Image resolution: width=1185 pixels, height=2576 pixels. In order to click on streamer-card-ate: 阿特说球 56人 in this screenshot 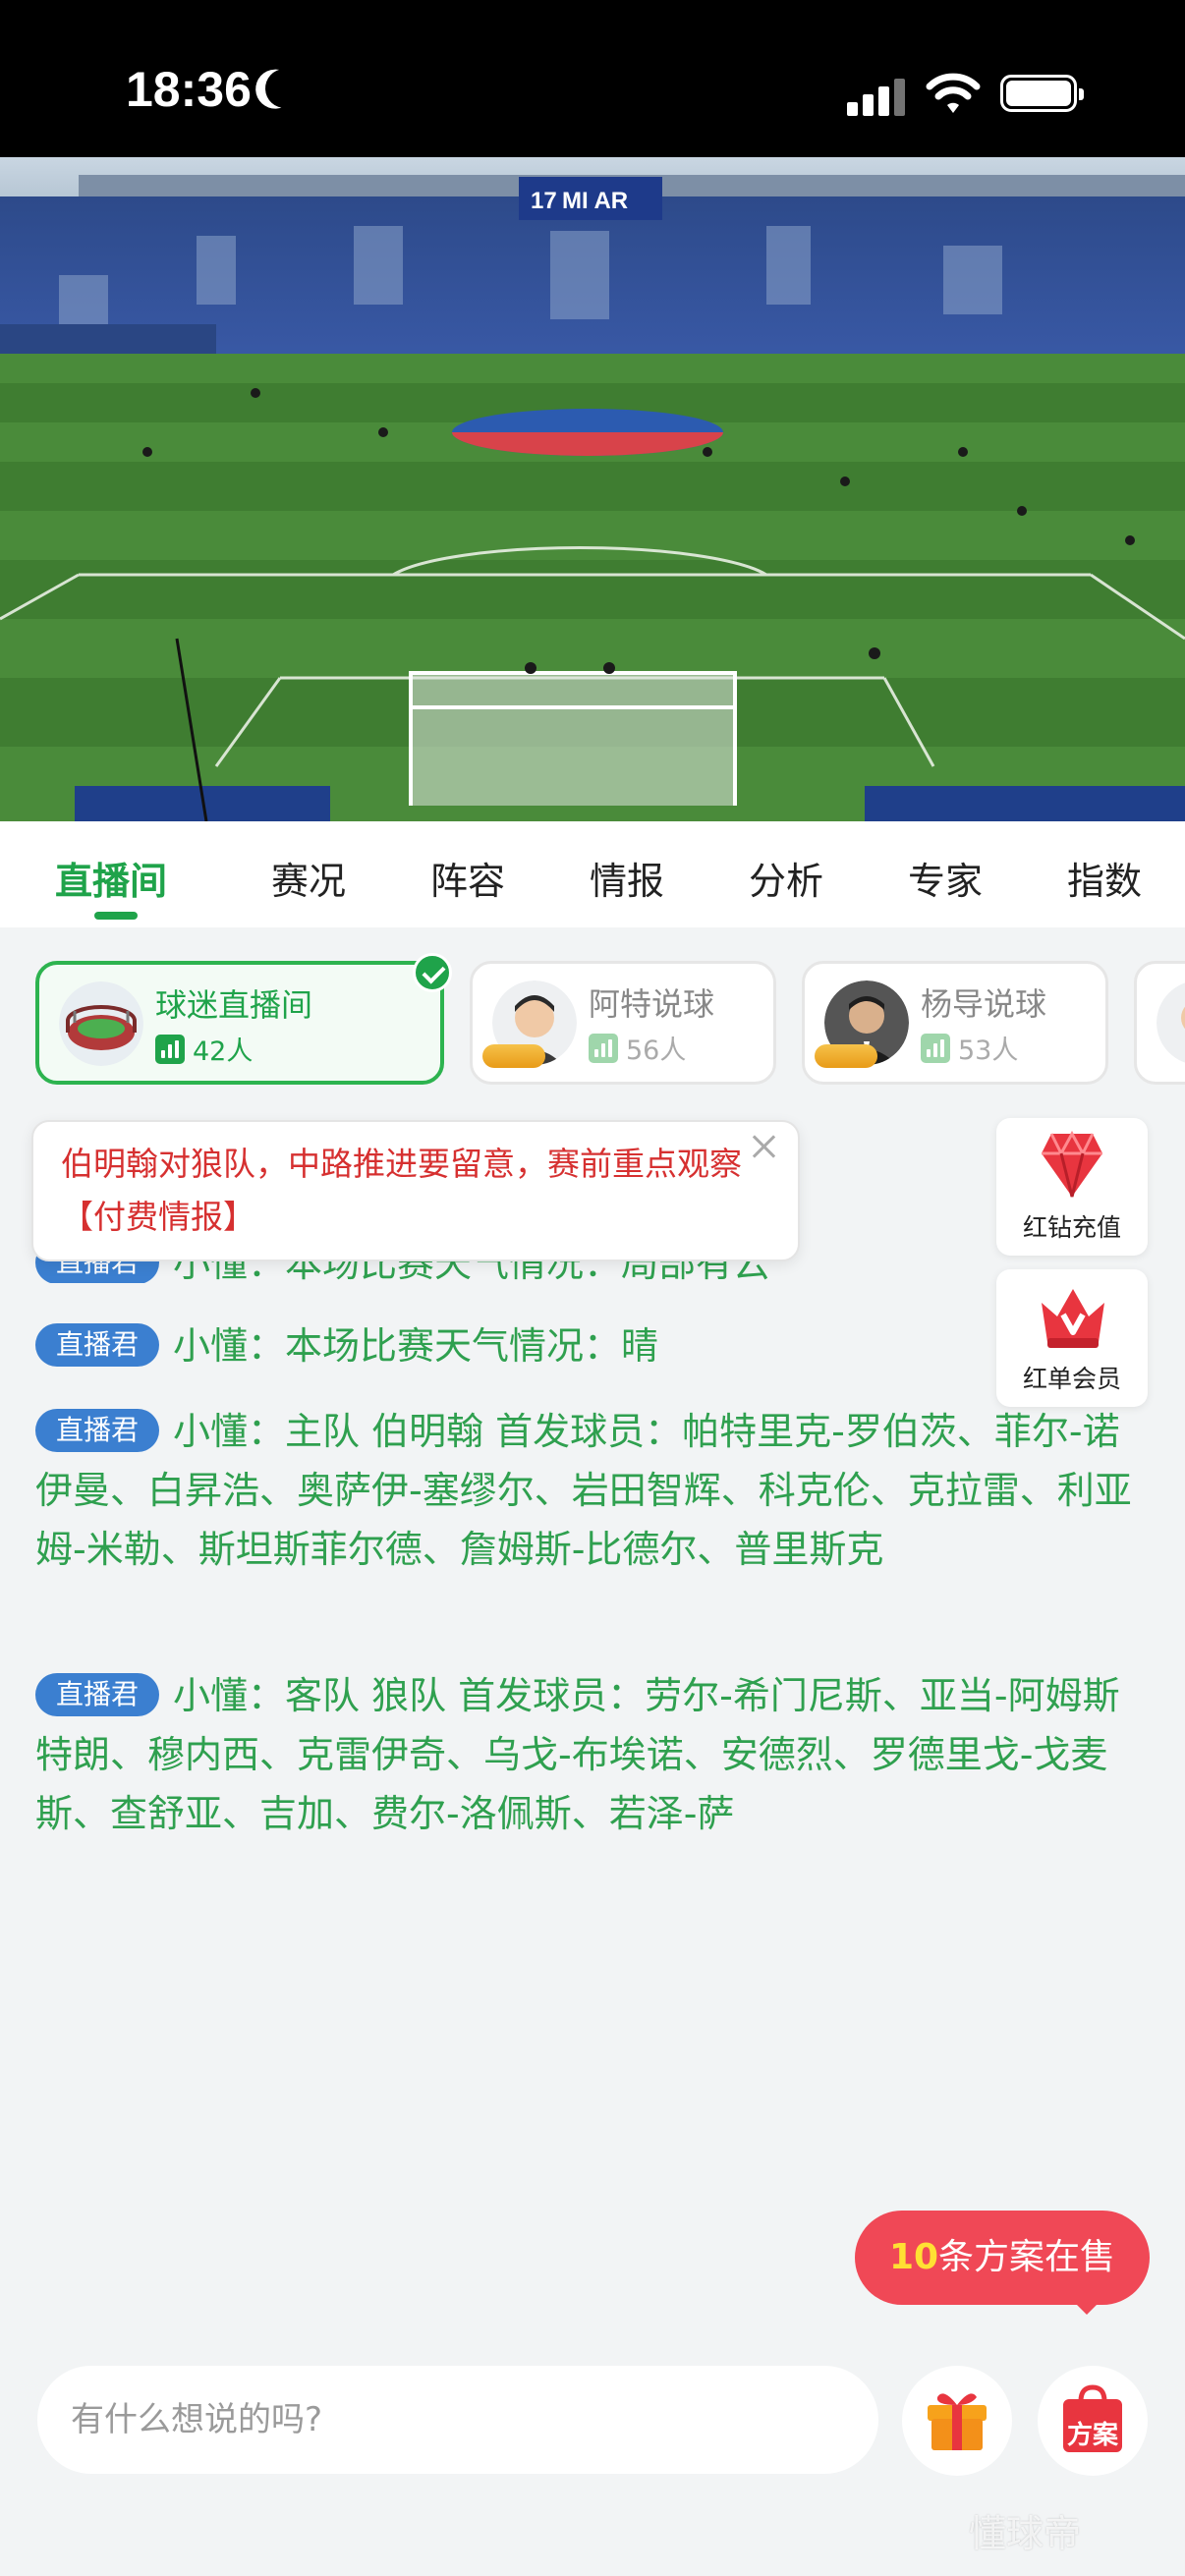, I will do `click(623, 1023)`.